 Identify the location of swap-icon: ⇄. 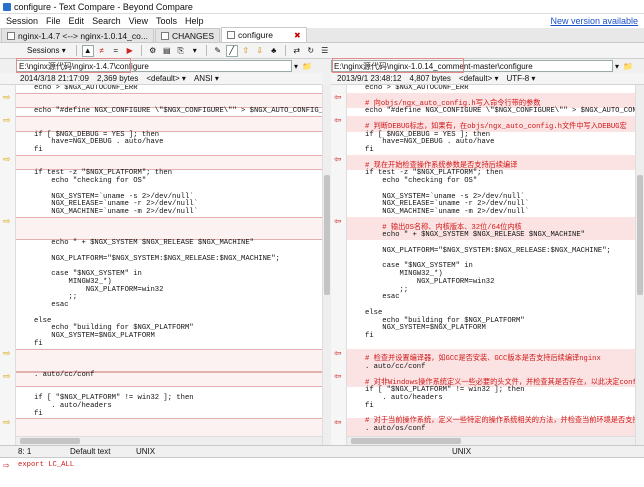
(297, 51).